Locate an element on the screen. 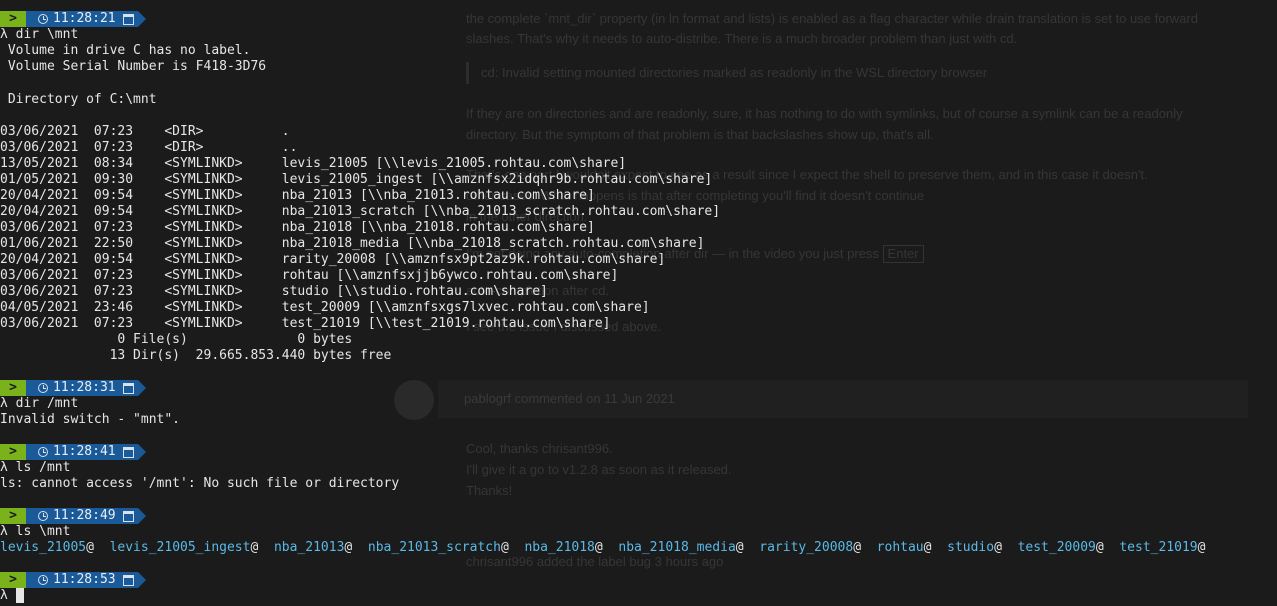  prompt-time-segment: 11:28:41 is located at coordinates (86, 452).